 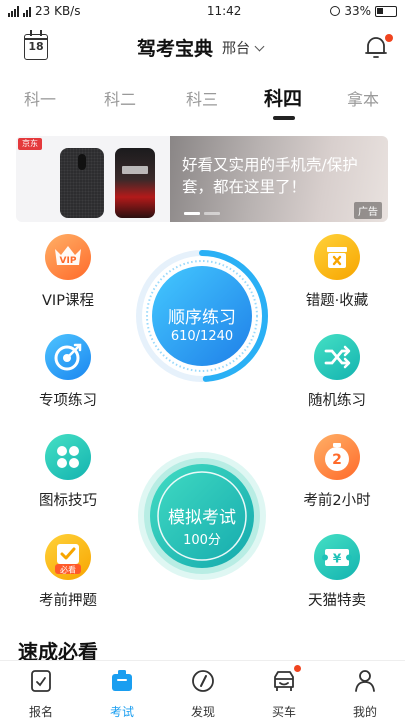 I want to click on predict-questions-label: 考前押题, so click(x=68, y=601).